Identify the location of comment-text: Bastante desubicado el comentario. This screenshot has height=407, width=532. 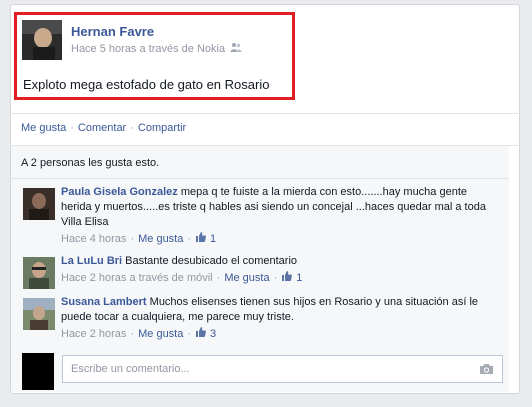
(211, 261).